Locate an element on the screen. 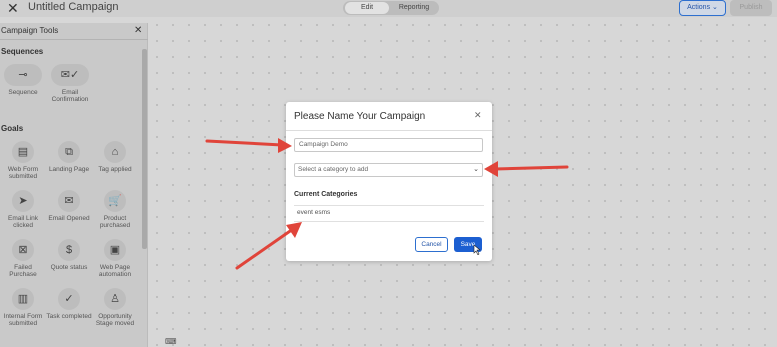  category-item: event esms is located at coordinates (313, 212).